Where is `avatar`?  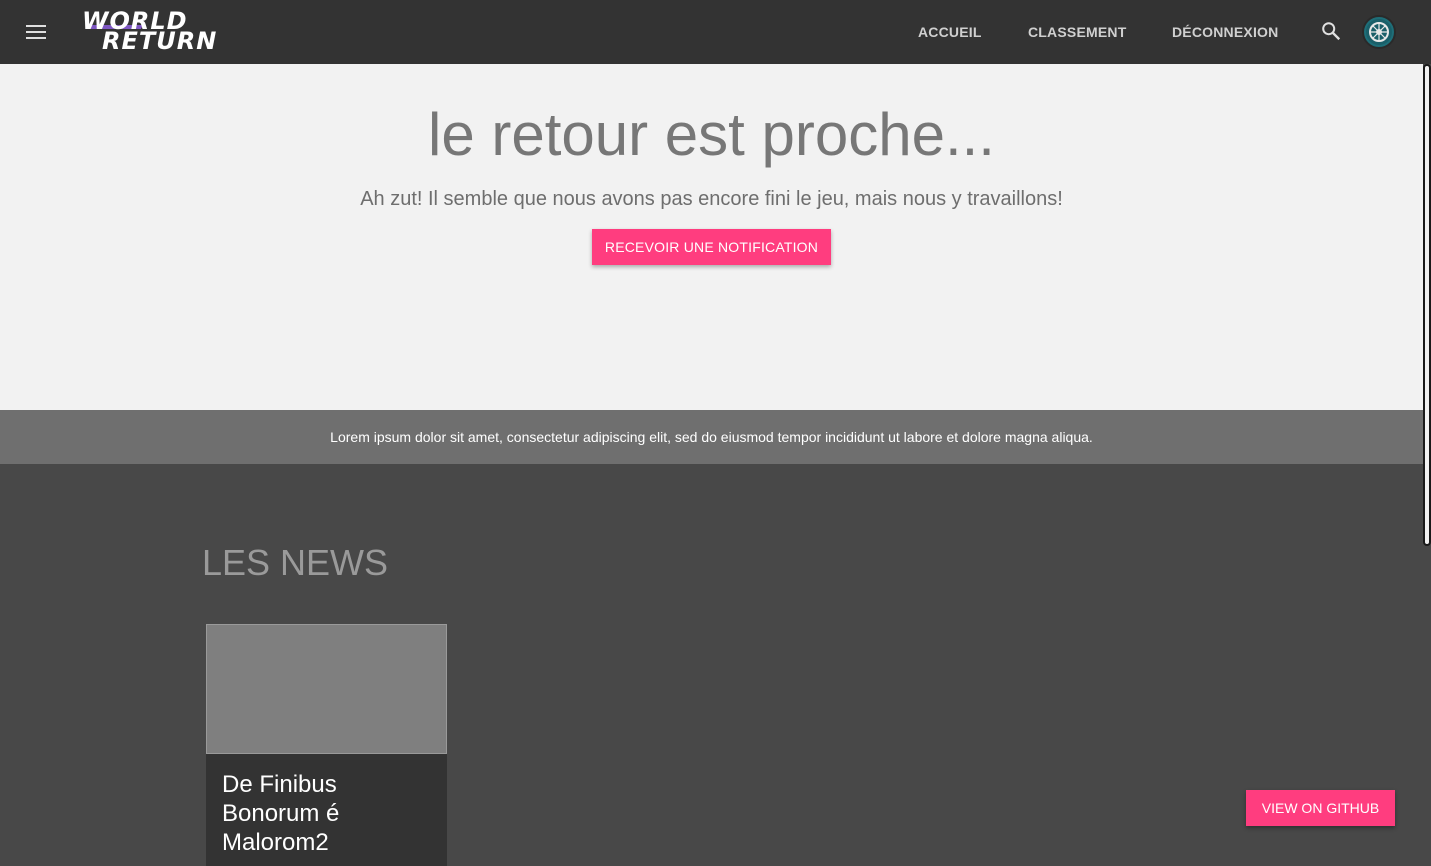
avatar is located at coordinates (1379, 32).